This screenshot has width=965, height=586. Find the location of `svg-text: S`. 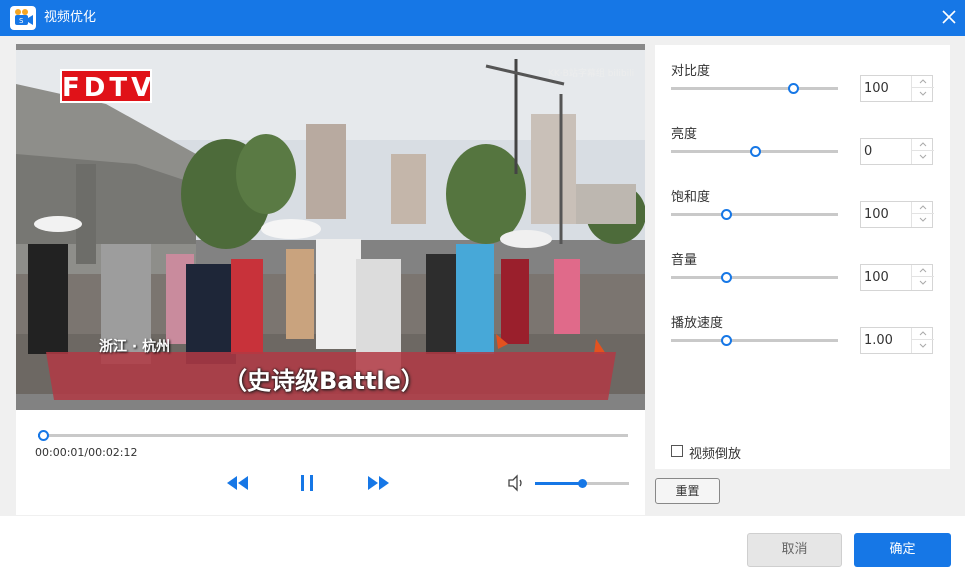

svg-text: S is located at coordinates (21, 21).